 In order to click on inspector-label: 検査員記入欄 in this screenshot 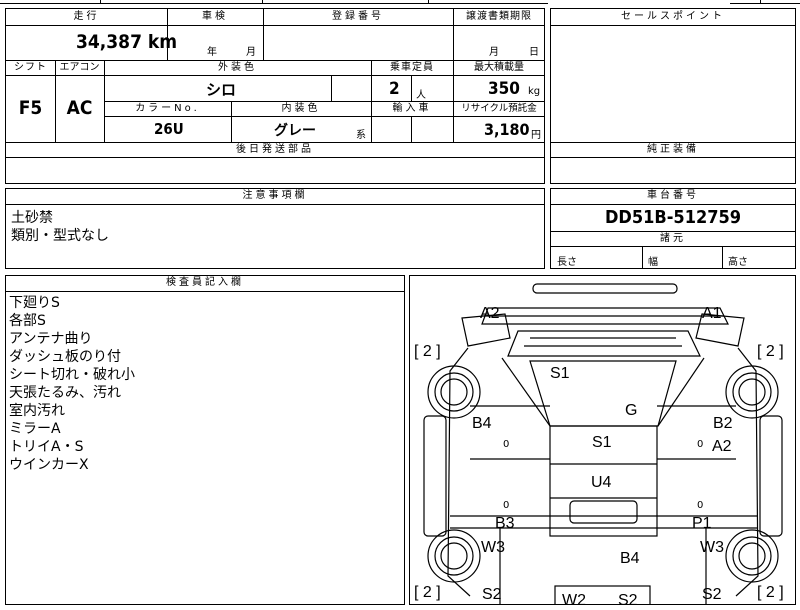, I will do `click(205, 282)`.